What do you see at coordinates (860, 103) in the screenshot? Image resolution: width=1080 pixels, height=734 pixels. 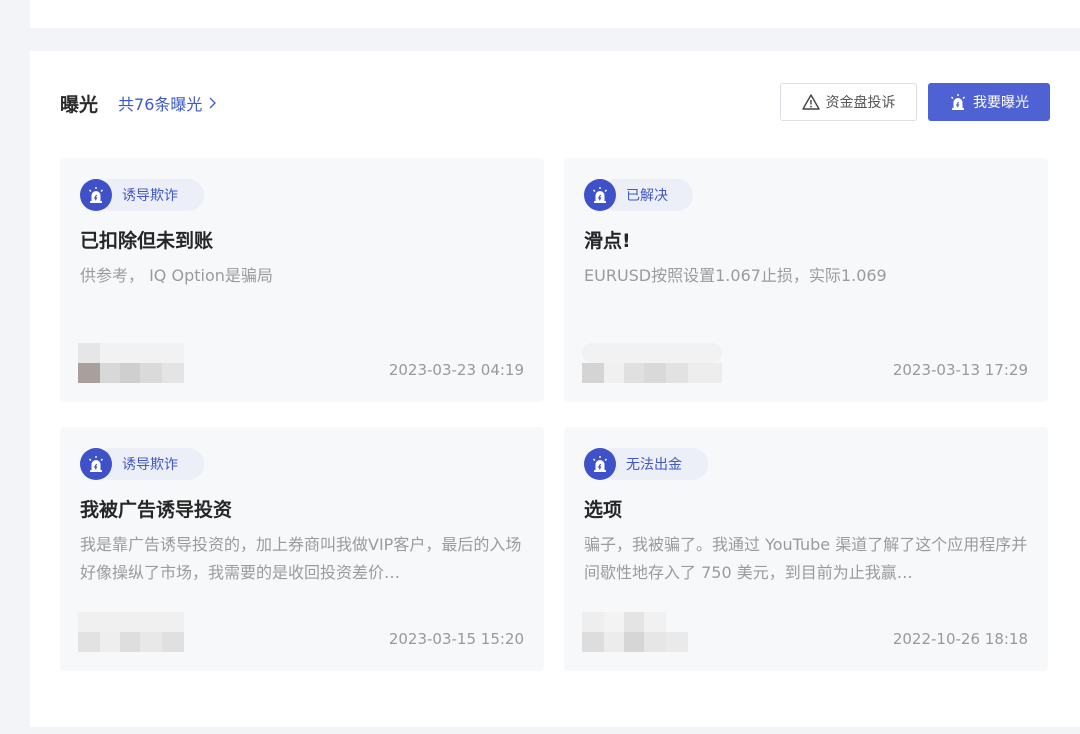 I see `complaint-button-label: 资金盘投诉` at bounding box center [860, 103].